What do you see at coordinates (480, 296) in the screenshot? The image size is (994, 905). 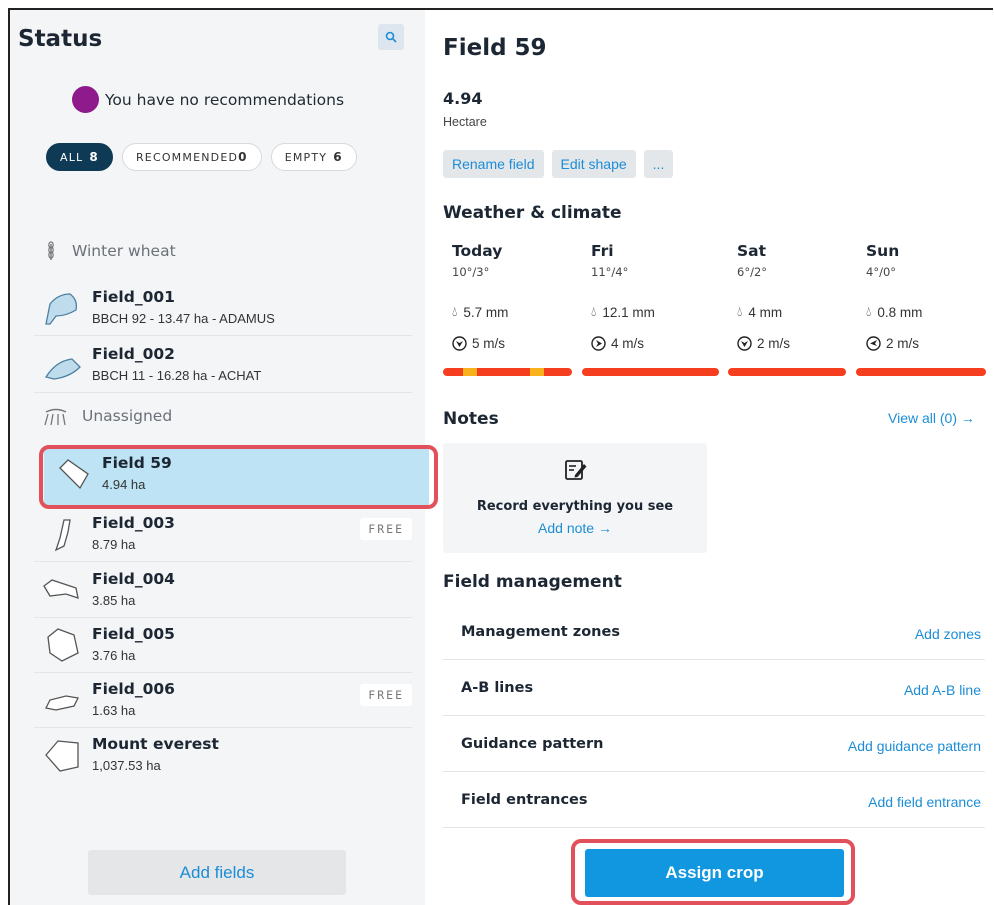 I see `weather-day-today: Today 10°/3° 💧︎ 5.7 mm 5 m/s` at bounding box center [480, 296].